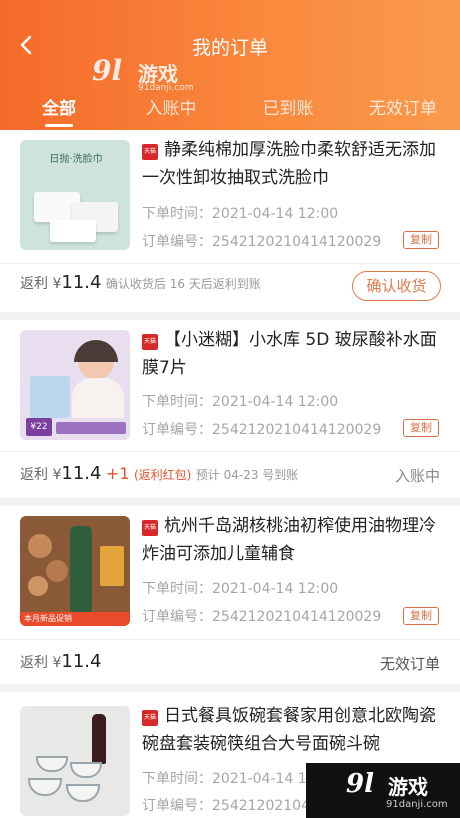  What do you see at coordinates (59, 125) in the screenshot?
I see `active-tab-indicator` at bounding box center [59, 125].